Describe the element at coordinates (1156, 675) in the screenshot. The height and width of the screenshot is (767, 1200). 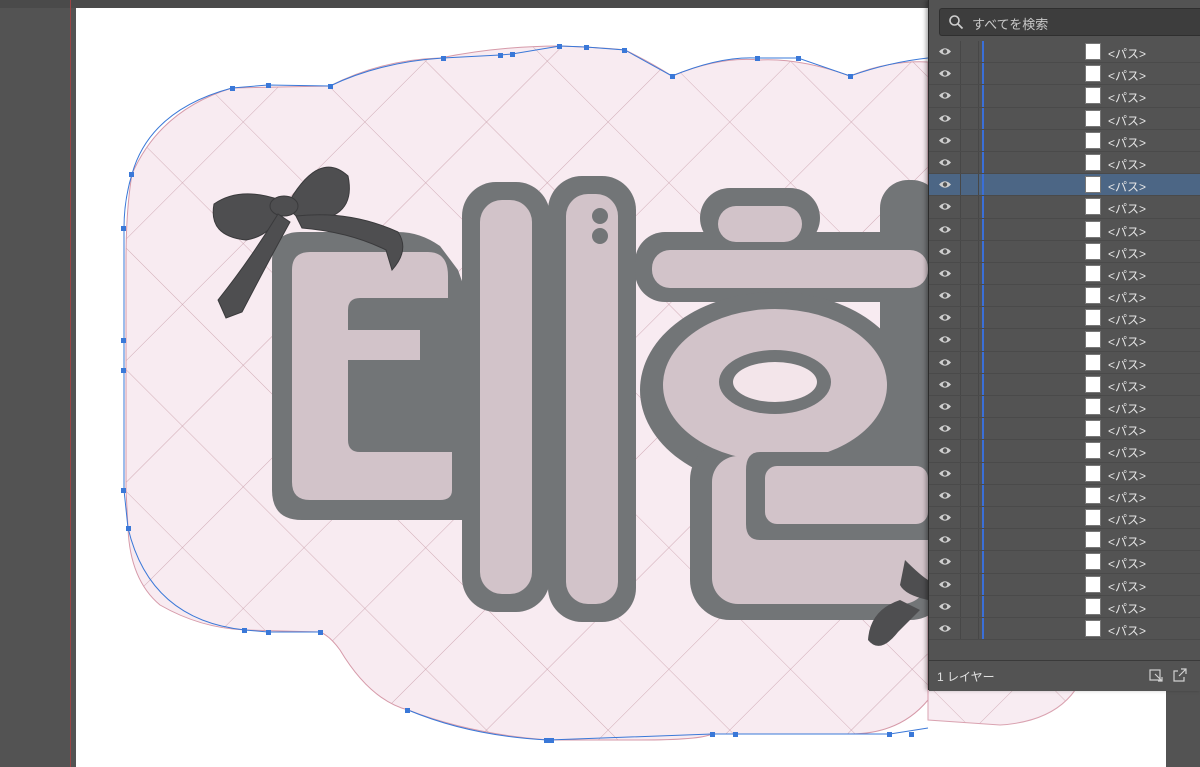
I see `collect-for-export-icon` at that location.